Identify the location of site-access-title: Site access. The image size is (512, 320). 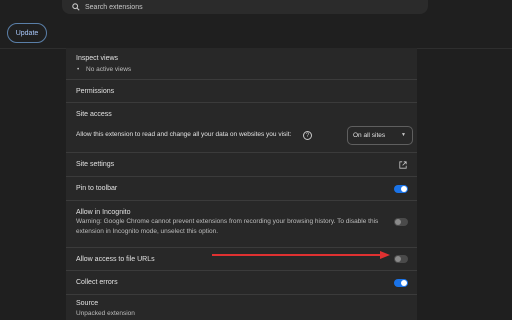
(94, 114).